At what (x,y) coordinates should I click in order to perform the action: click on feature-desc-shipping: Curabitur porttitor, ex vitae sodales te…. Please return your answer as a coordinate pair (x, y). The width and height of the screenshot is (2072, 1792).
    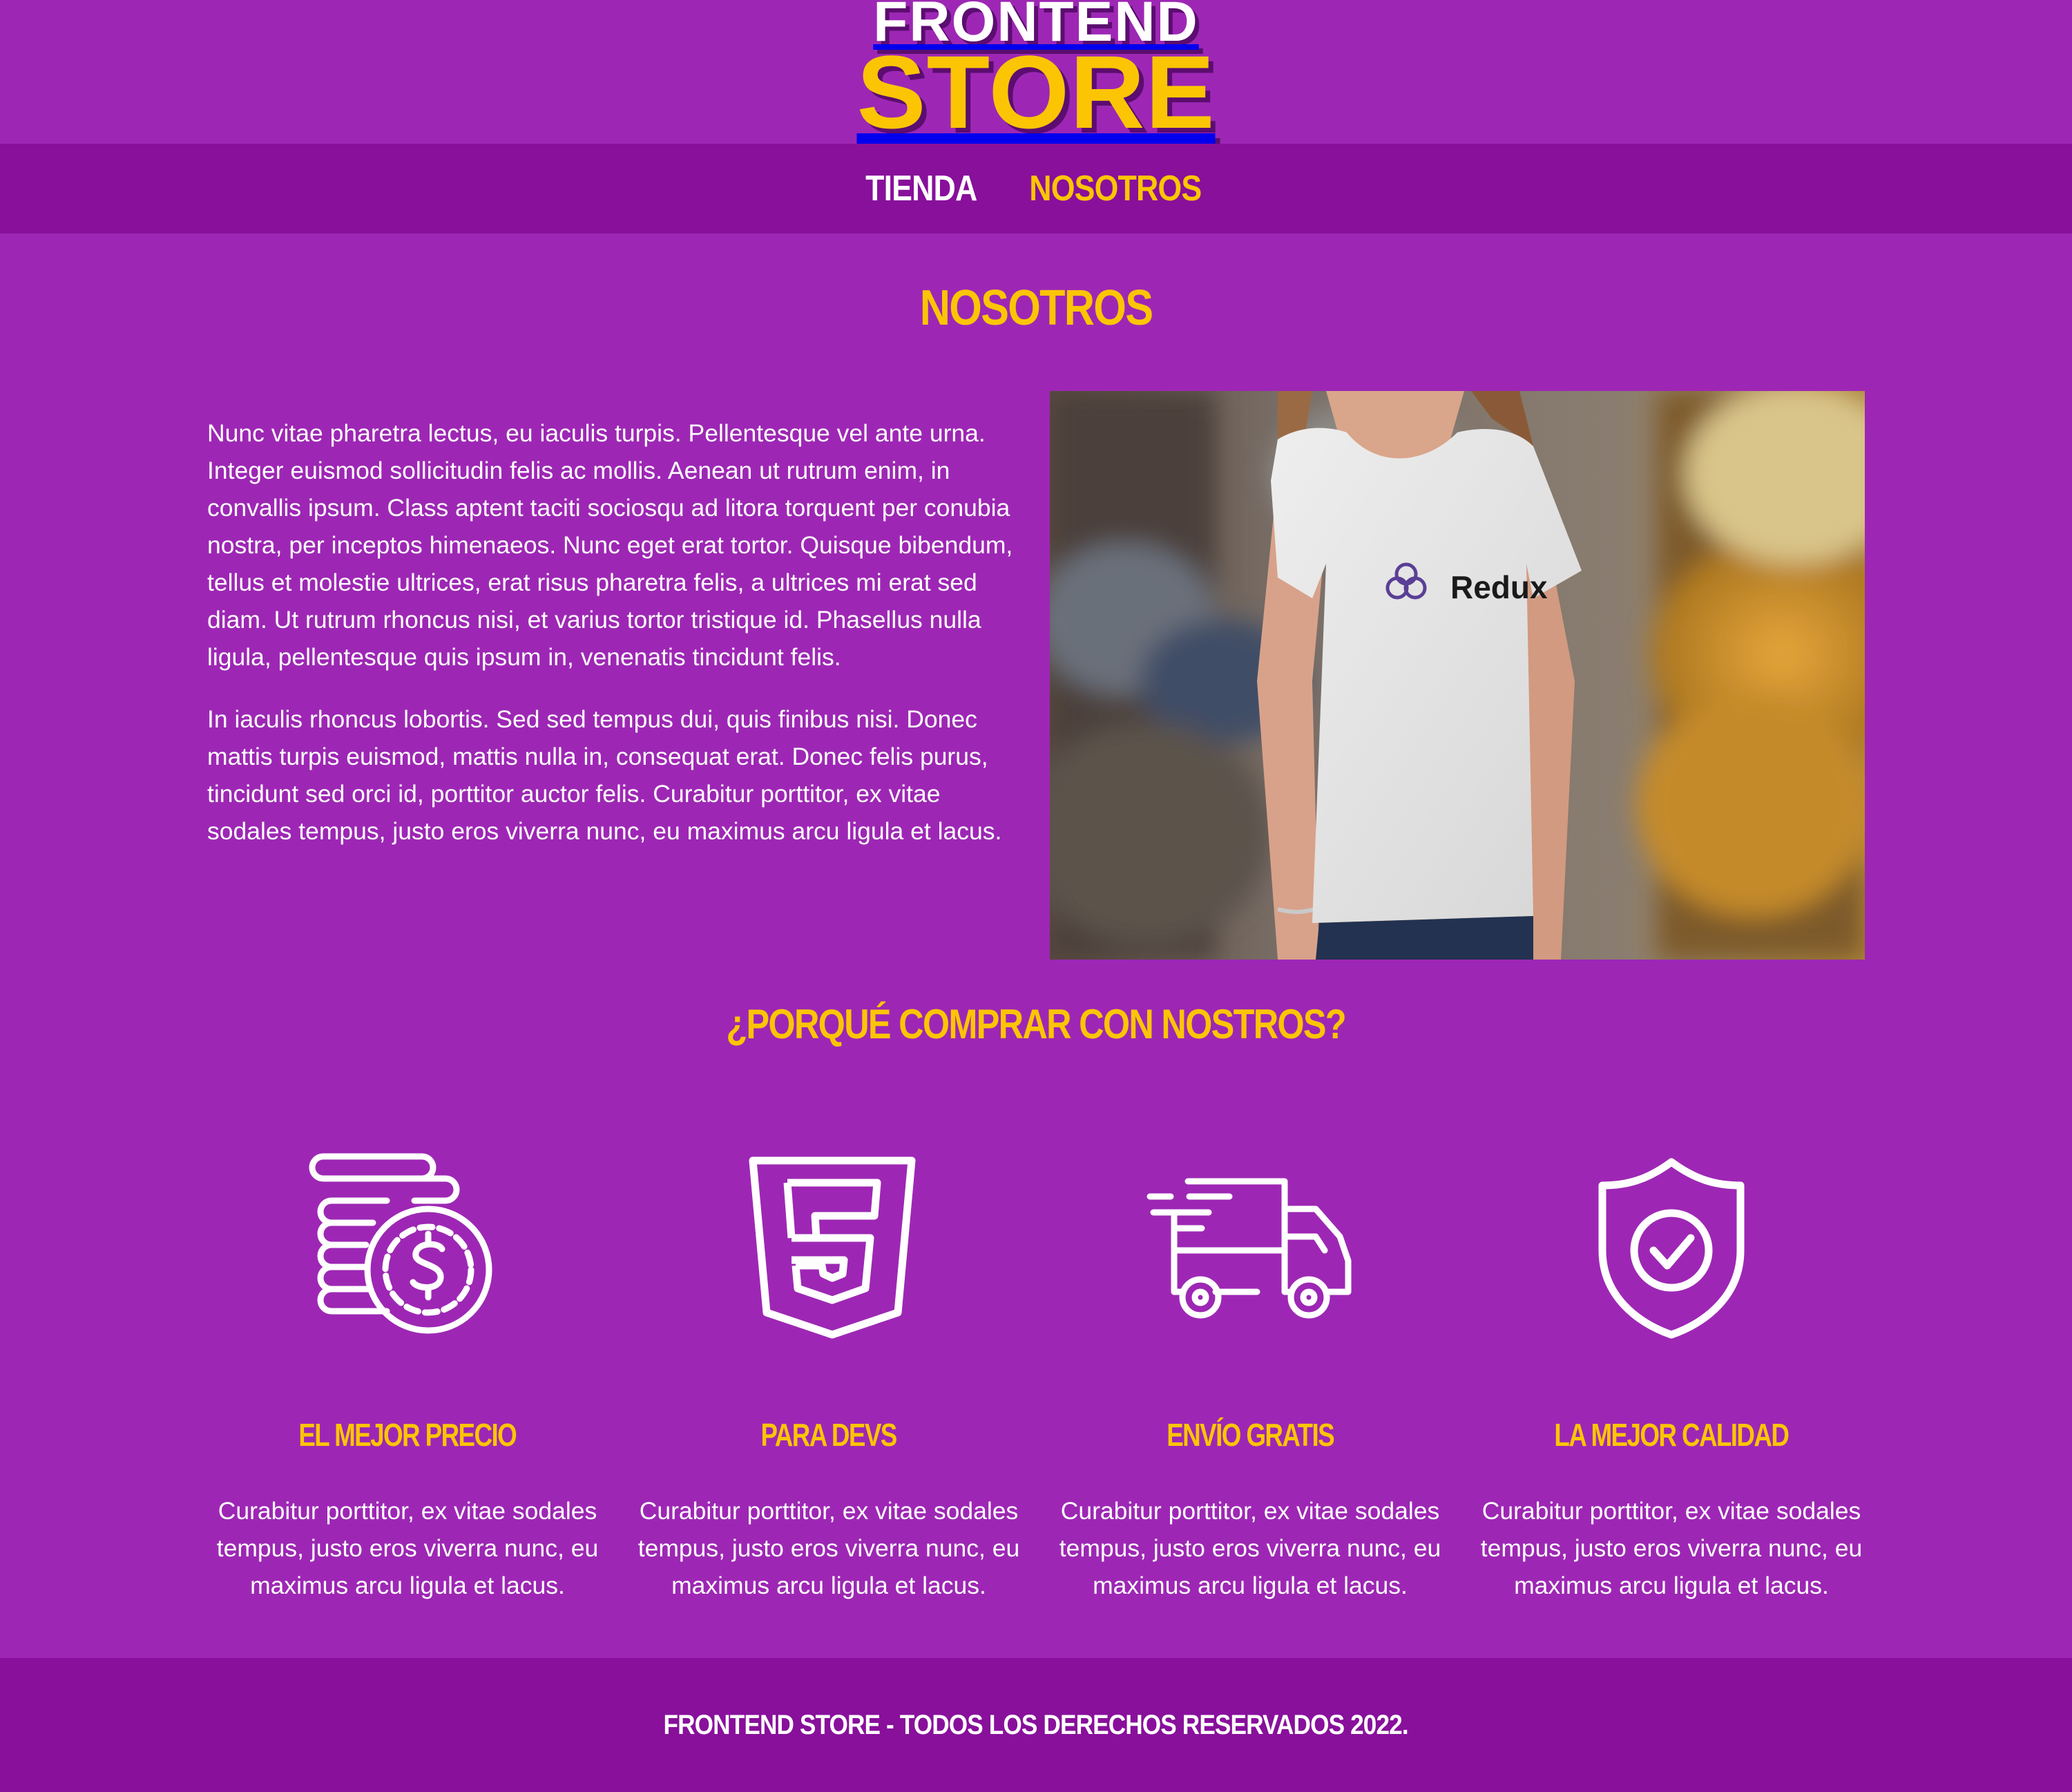
    Looking at the image, I should click on (1250, 1548).